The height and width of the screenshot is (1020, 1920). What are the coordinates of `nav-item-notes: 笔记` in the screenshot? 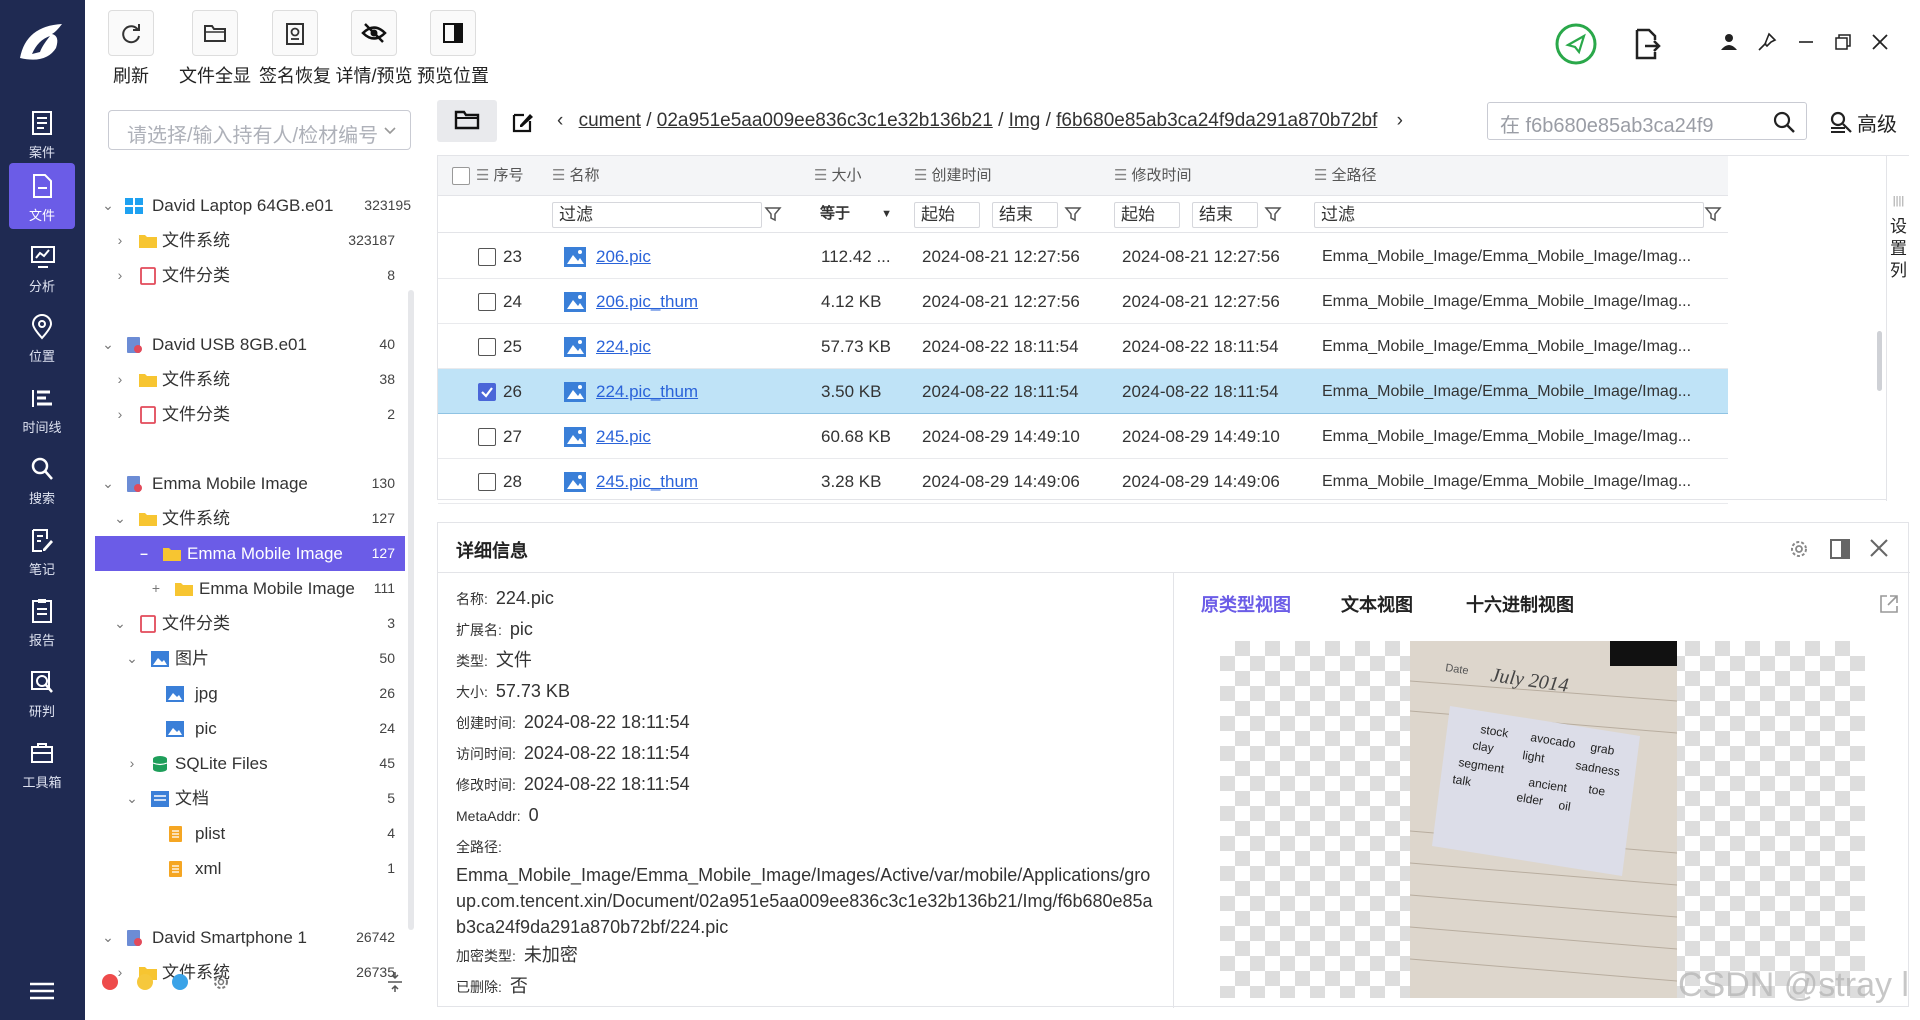 It's located at (42, 550).